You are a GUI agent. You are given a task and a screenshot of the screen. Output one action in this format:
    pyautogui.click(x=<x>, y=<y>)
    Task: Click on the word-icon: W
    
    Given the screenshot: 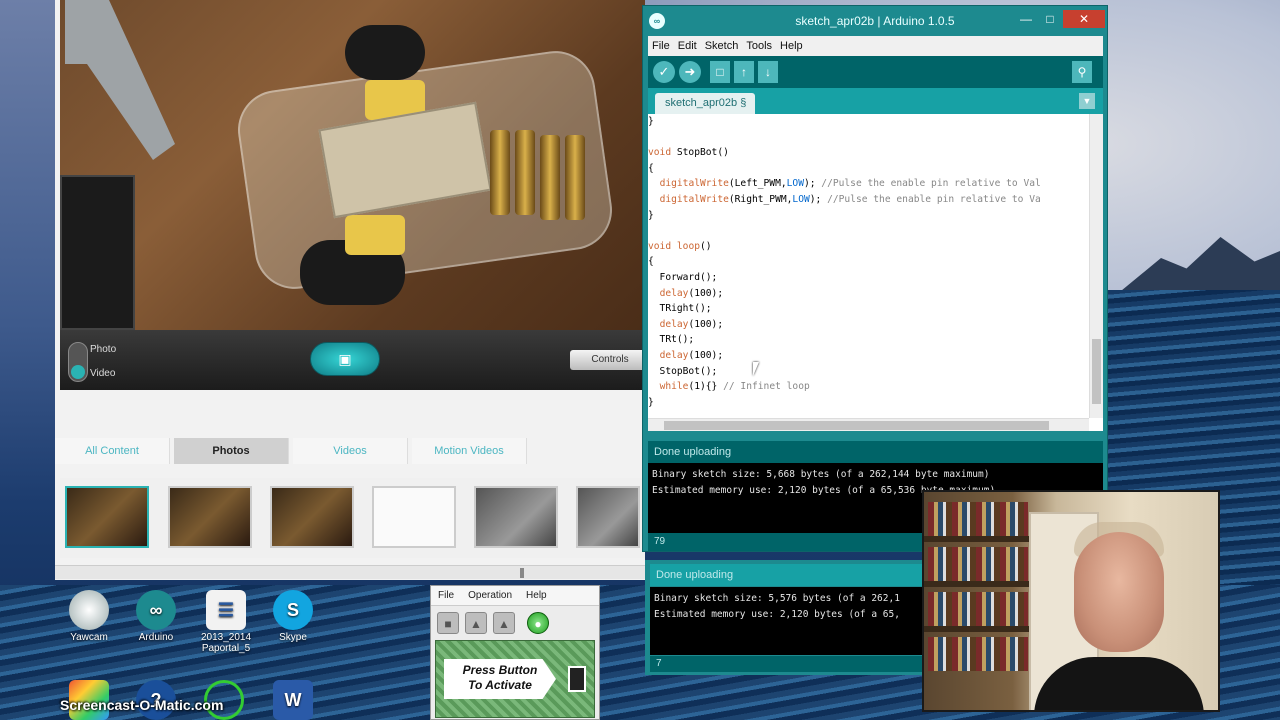 What is the action you would take?
    pyautogui.click(x=293, y=700)
    